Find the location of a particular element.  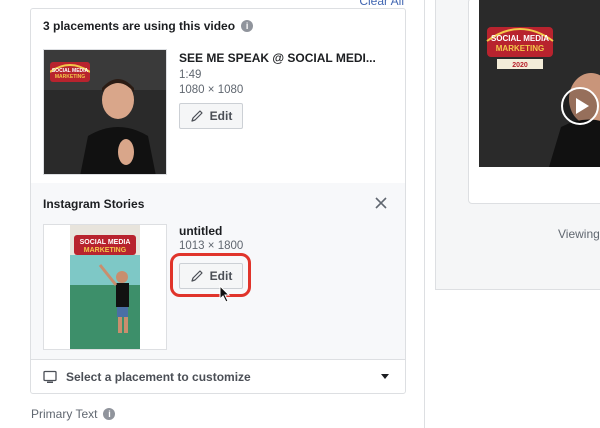

placements-count-text: 3 placements are using this video is located at coordinates (139, 26).